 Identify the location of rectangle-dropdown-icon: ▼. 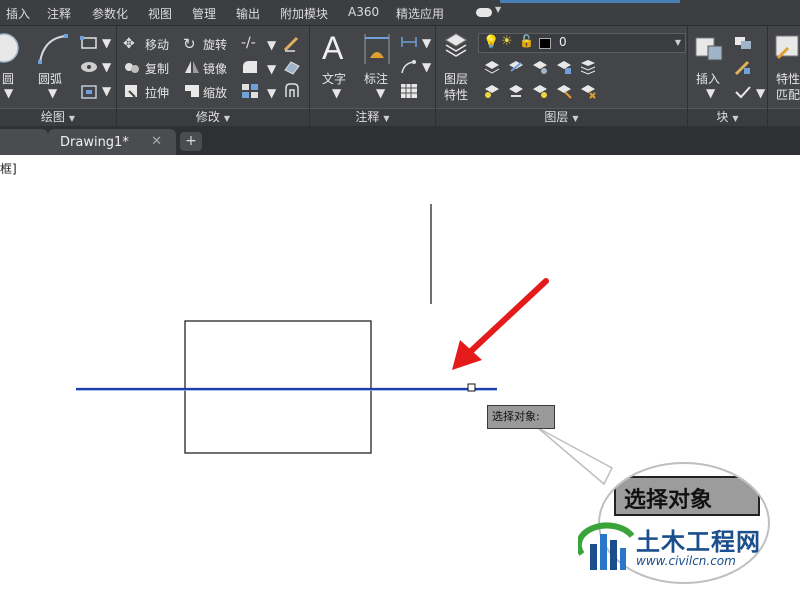
(106, 43).